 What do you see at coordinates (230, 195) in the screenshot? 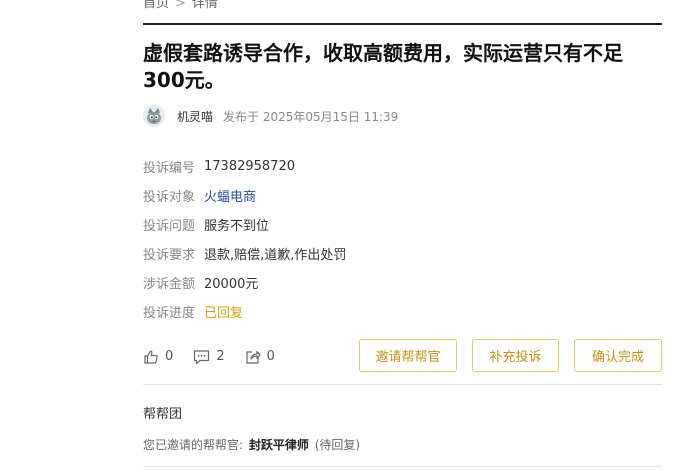
I see `complaint-target-link: 火蝠电商` at bounding box center [230, 195].